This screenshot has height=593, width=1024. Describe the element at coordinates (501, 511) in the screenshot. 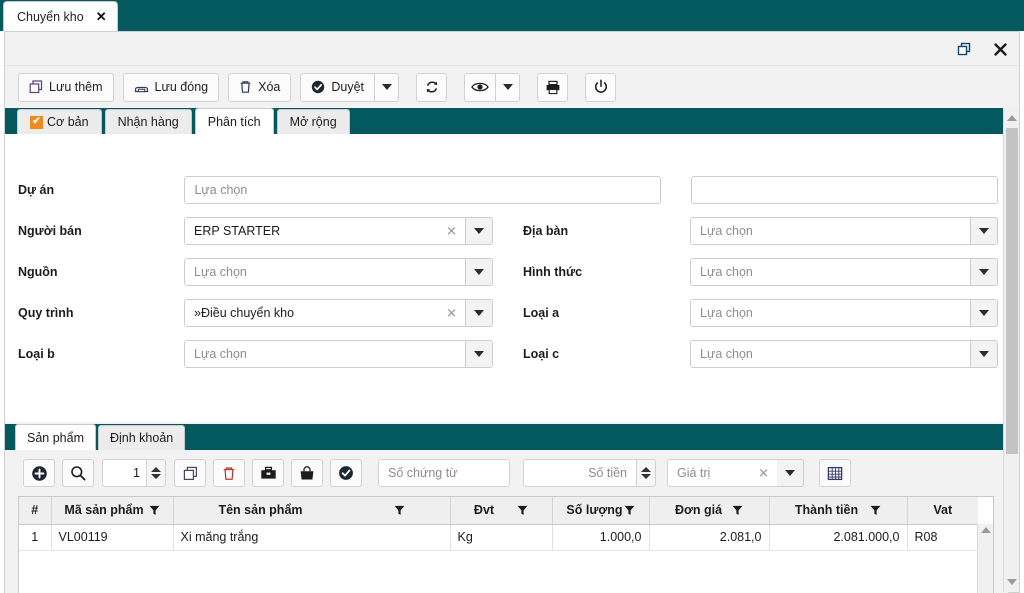

I see `column-header-unit: Đvt` at that location.